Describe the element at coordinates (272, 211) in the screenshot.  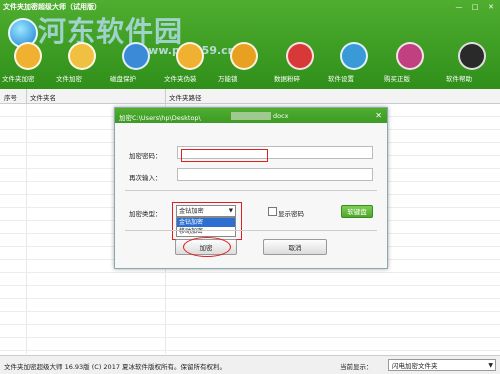
I see `show-password-checkbox` at that location.